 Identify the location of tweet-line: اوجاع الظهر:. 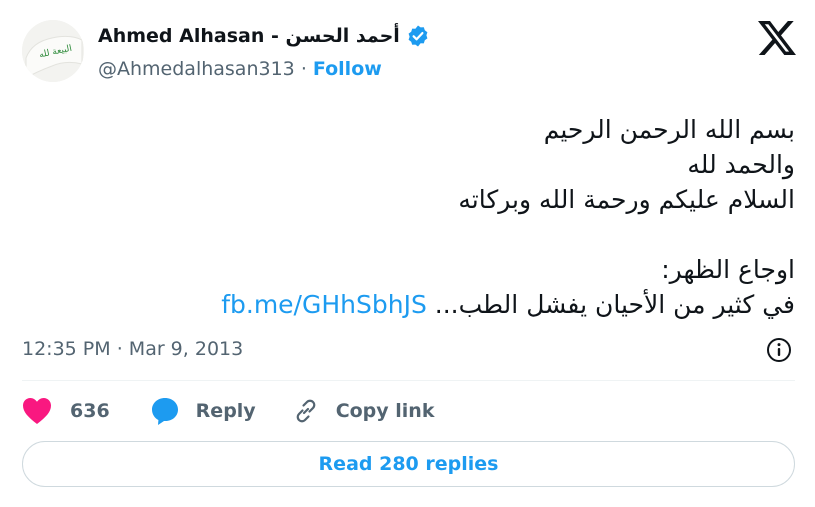
(728, 269).